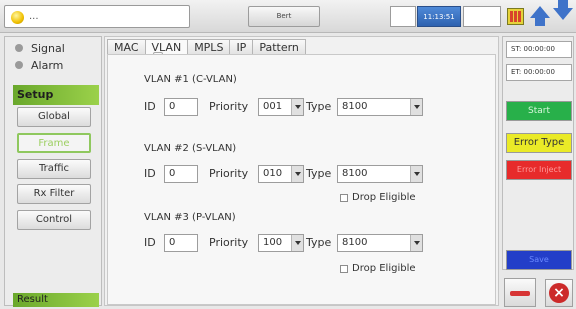 The image size is (576, 309). Describe the element at coordinates (344, 197) in the screenshot. I see `vlan2-drop-checkbox` at that location.